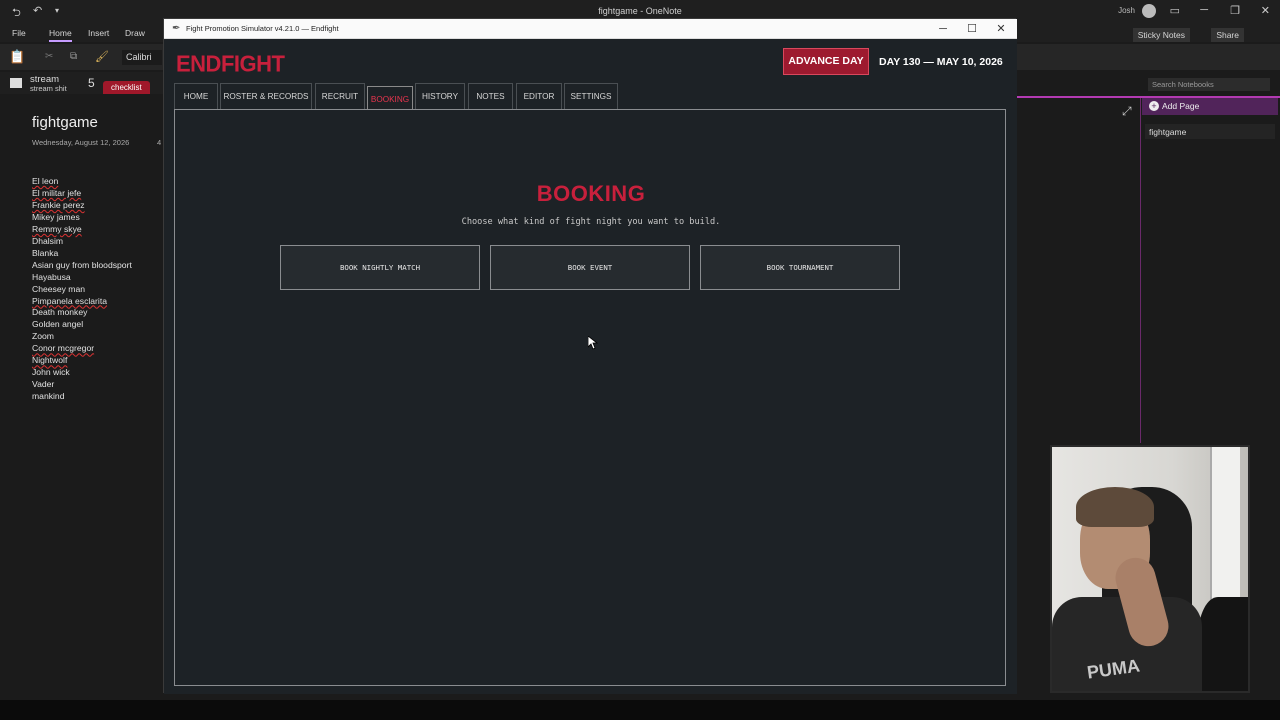 The width and height of the screenshot is (1280, 720). I want to click on list-item: Blanka, so click(82, 254).